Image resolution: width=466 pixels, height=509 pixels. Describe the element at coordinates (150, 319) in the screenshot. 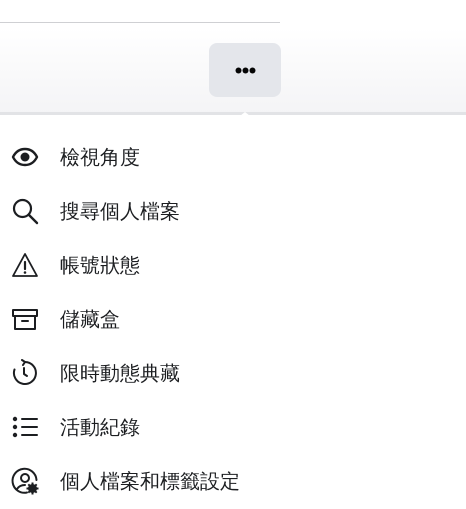

I see `menu-item: 儲藏盒` at that location.